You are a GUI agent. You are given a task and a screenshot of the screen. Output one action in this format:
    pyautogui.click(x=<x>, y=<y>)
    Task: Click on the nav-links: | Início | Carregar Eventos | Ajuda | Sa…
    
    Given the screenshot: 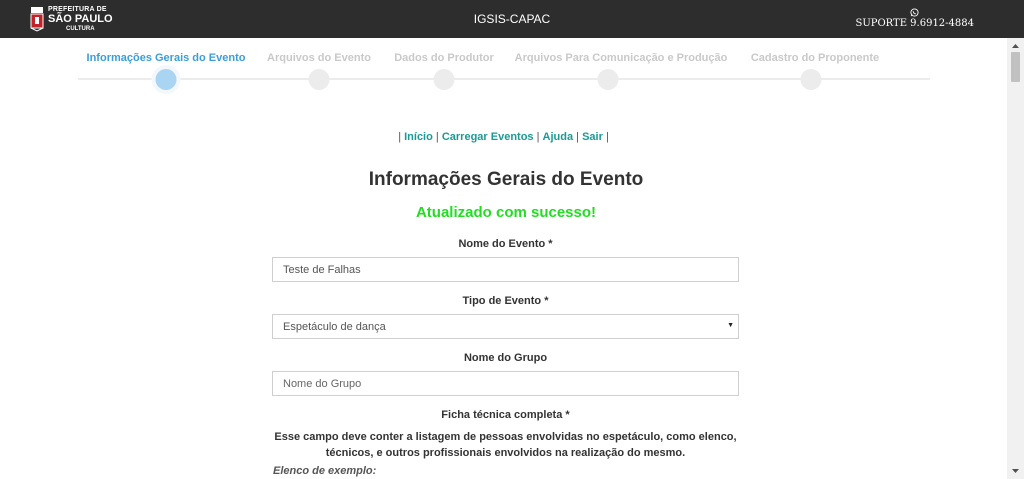 What is the action you would take?
    pyautogui.click(x=503, y=137)
    